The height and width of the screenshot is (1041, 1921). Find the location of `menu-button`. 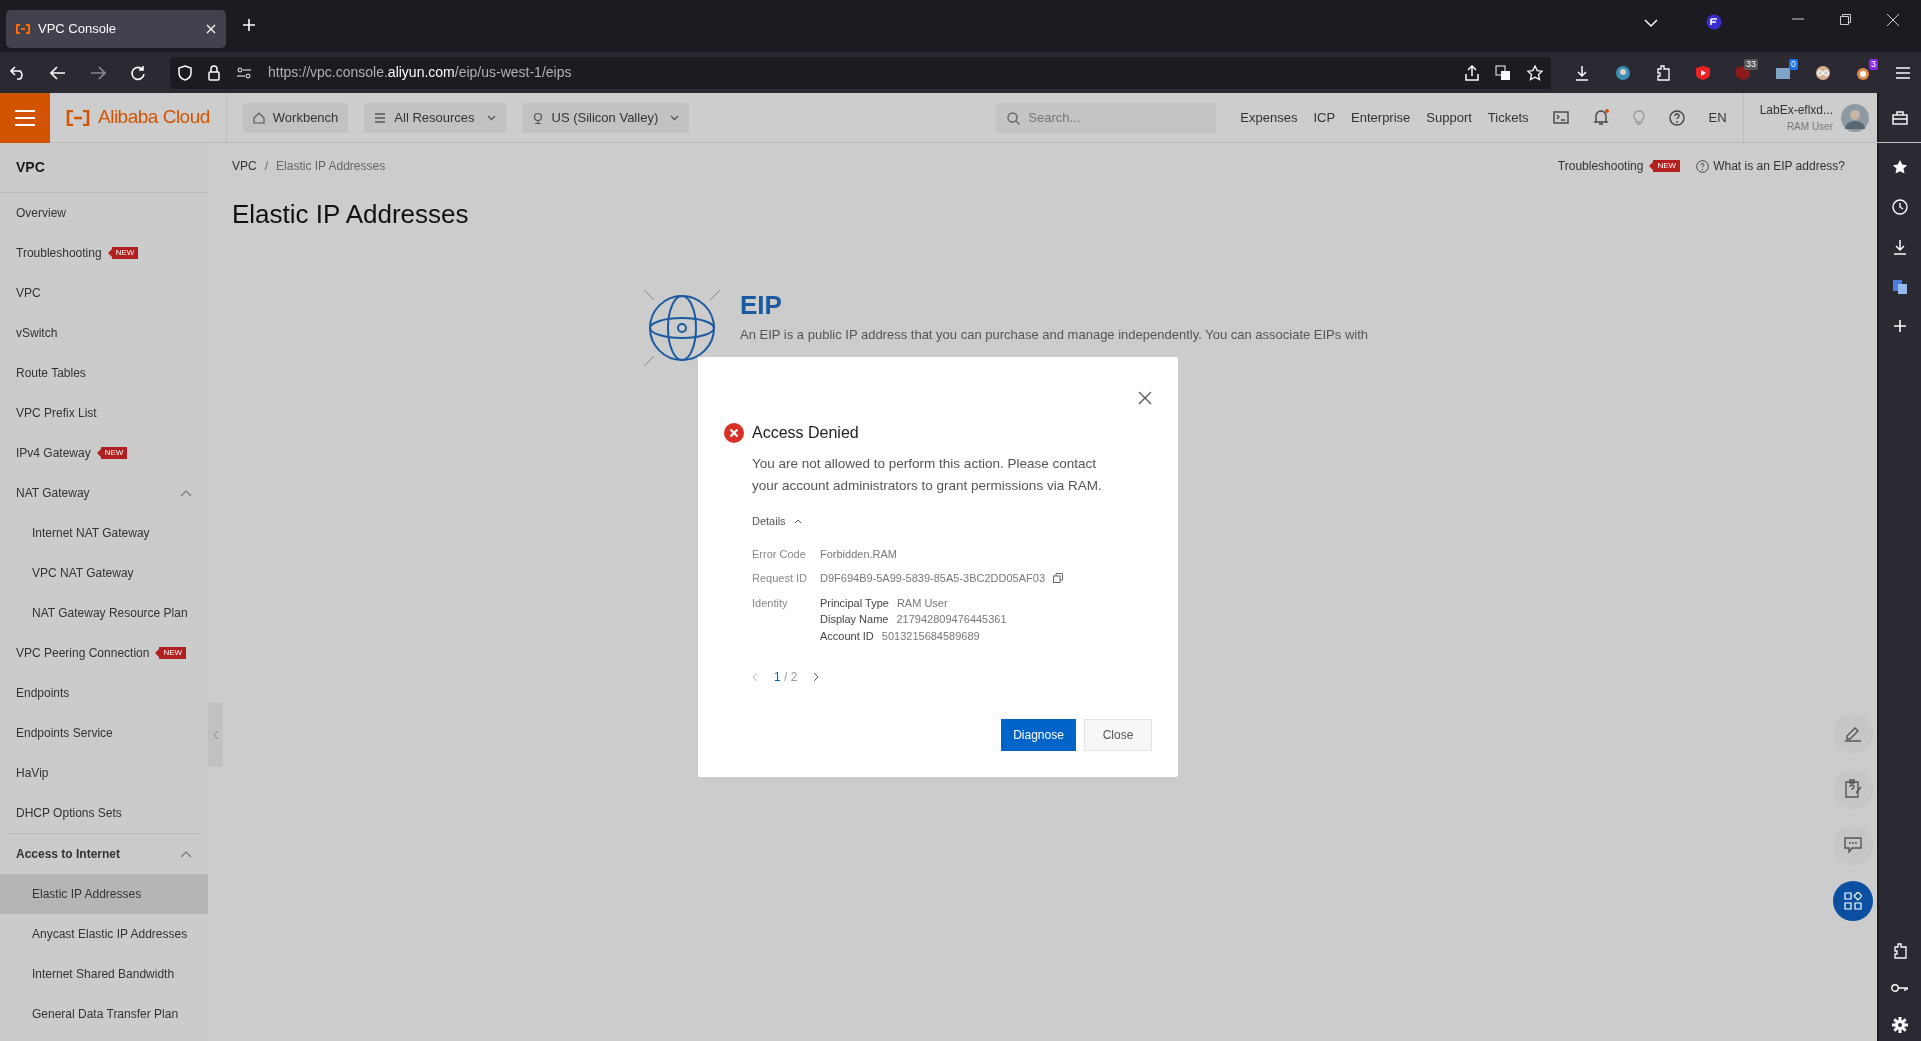

menu-button is located at coordinates (25, 117).